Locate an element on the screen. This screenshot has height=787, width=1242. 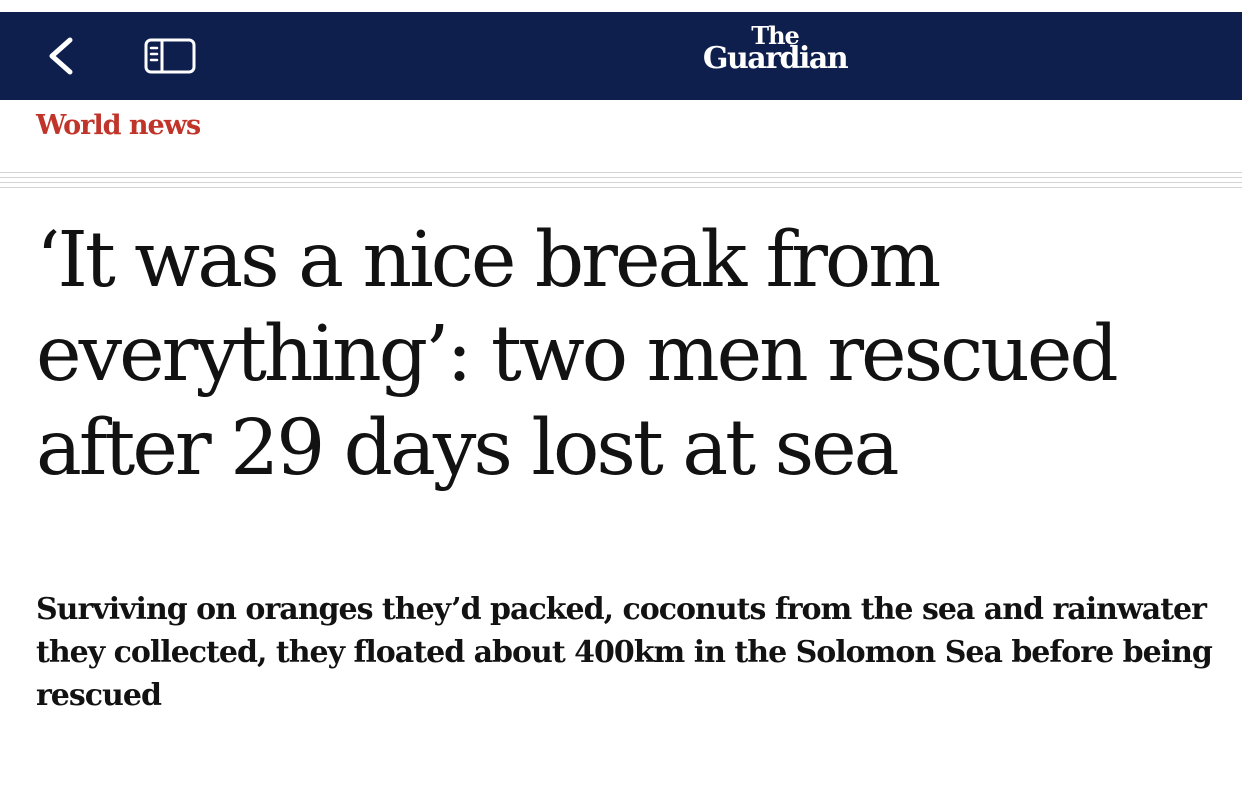
chevron-left-icon is located at coordinates (61, 56).